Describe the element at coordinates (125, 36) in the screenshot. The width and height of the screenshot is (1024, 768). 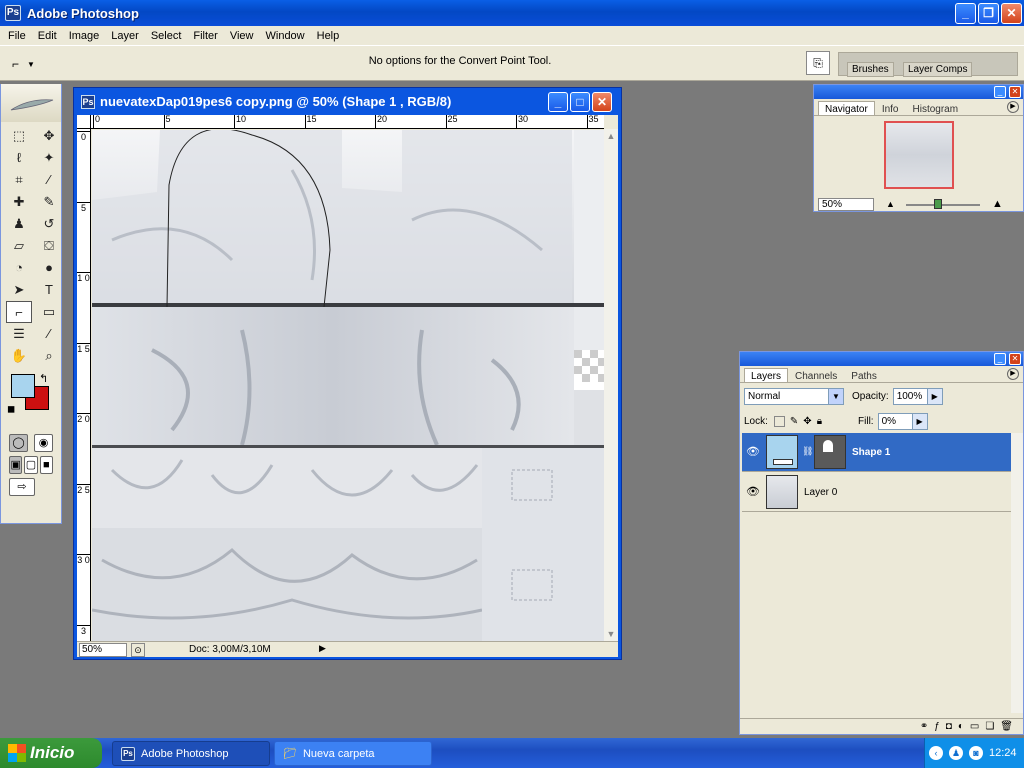
I see `menu-layer: Layer` at that location.